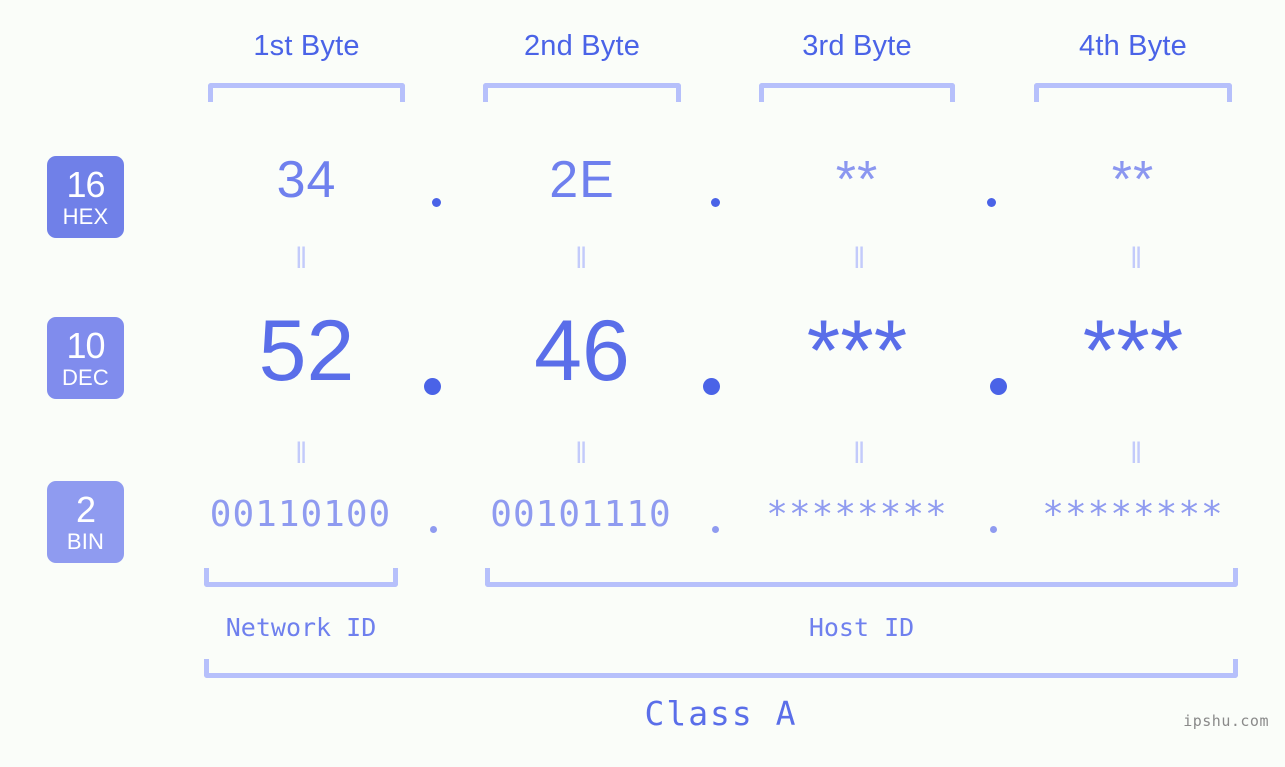 The height and width of the screenshot is (767, 1285). I want to click on hex-byte-3: **, so click(857, 180).